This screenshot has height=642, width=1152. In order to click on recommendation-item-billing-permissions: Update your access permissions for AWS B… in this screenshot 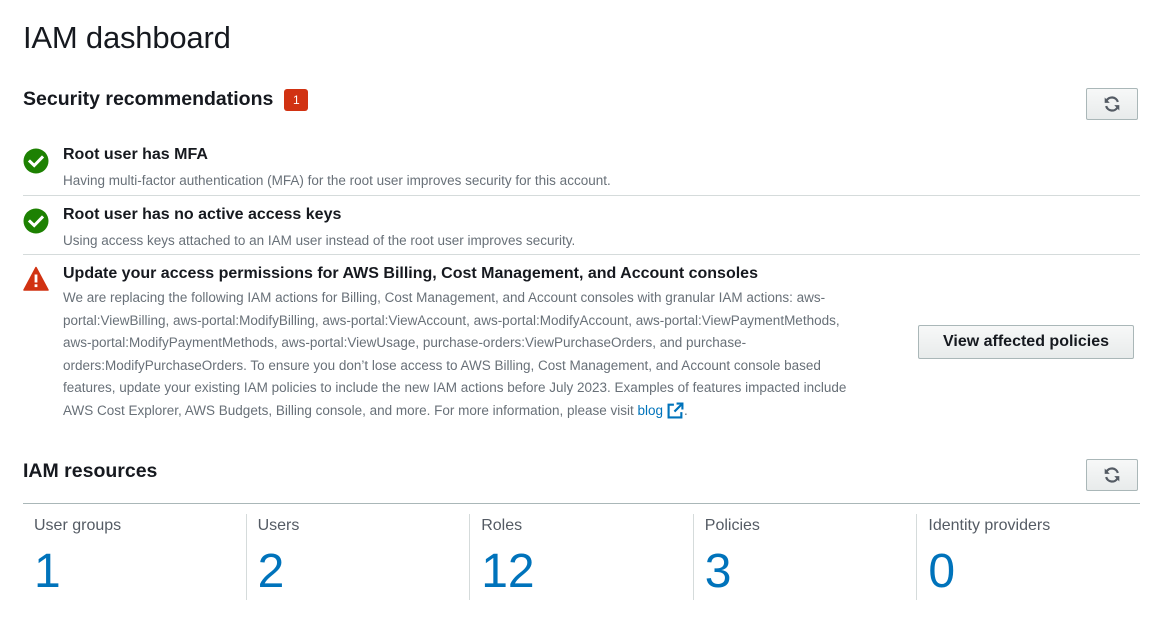, I will do `click(581, 278)`.